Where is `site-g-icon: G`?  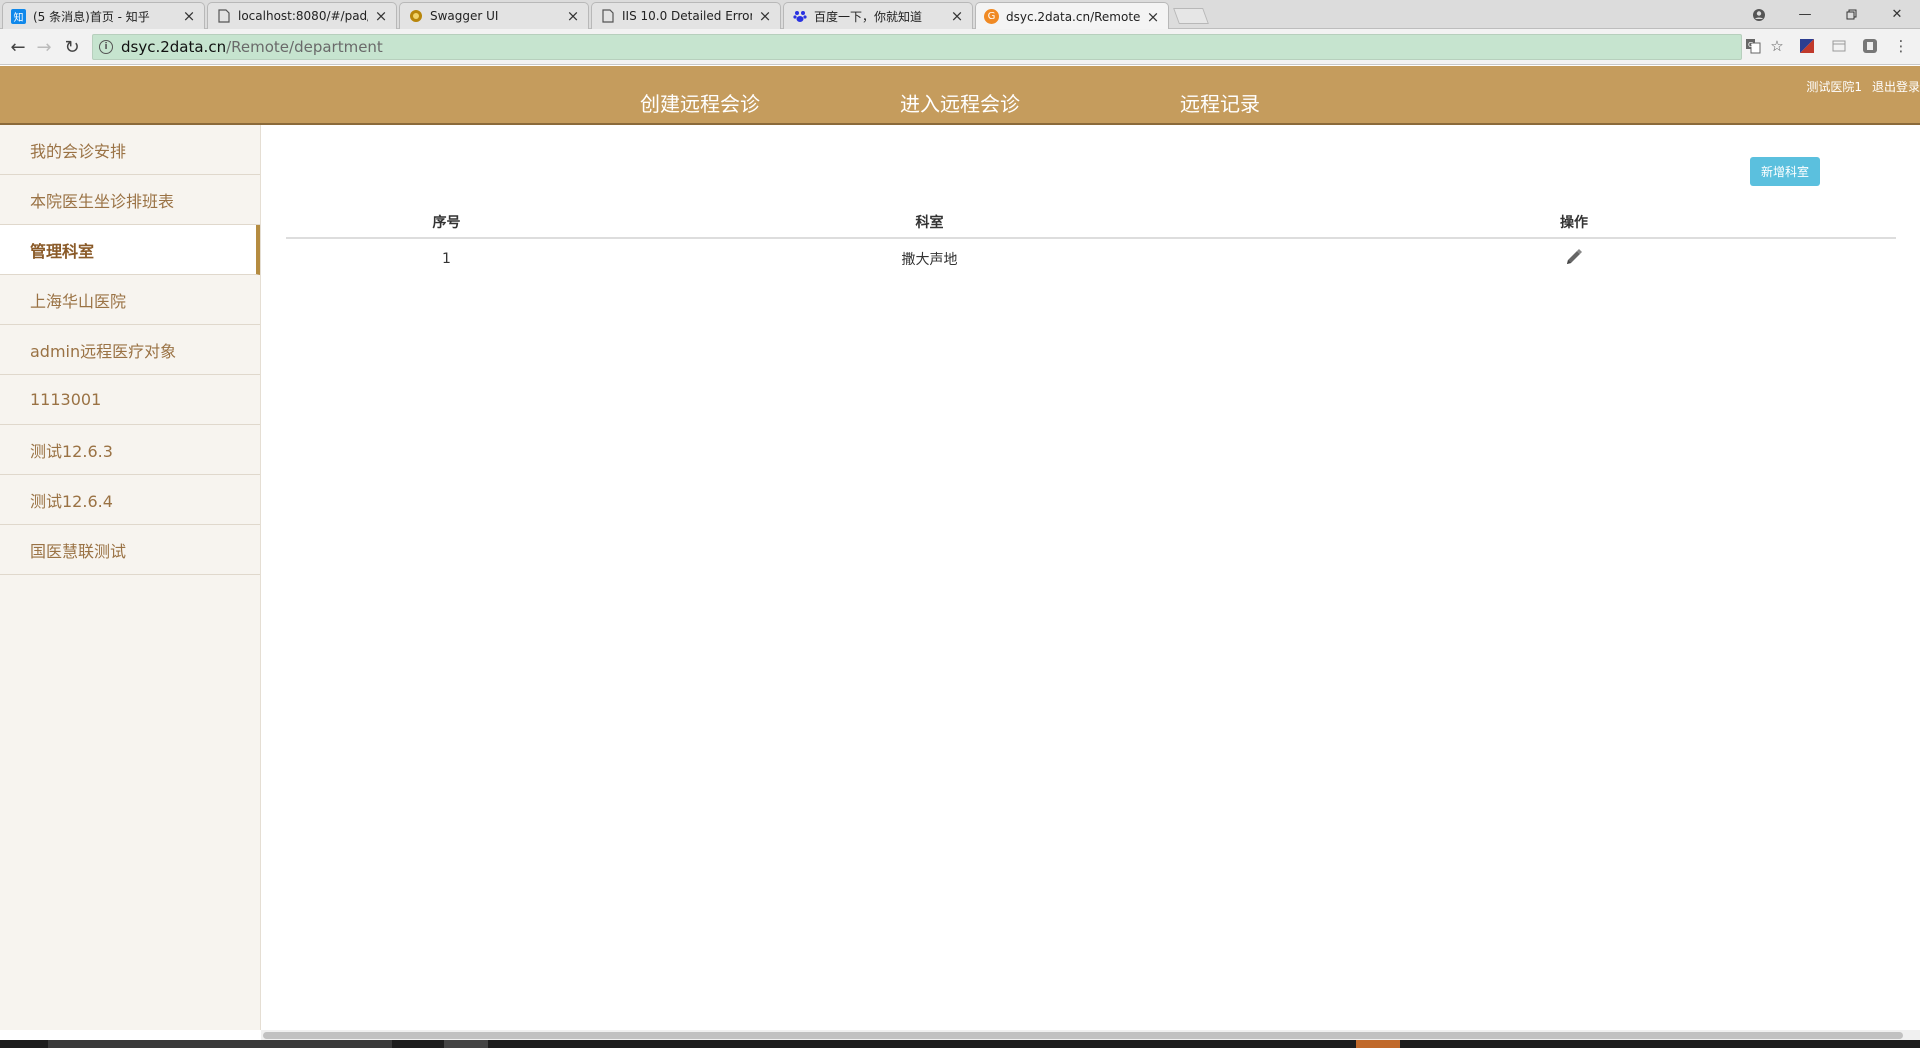
site-g-icon: G is located at coordinates (991, 16).